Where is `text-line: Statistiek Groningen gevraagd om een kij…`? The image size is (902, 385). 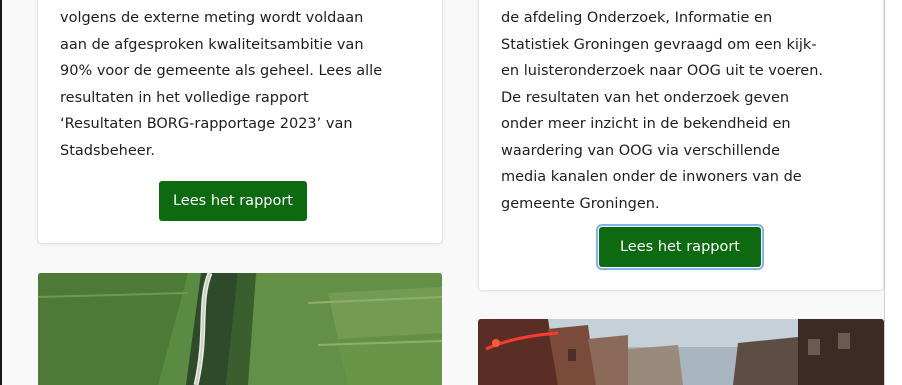 text-line: Statistiek Groningen gevraagd om een kij… is located at coordinates (659, 44).